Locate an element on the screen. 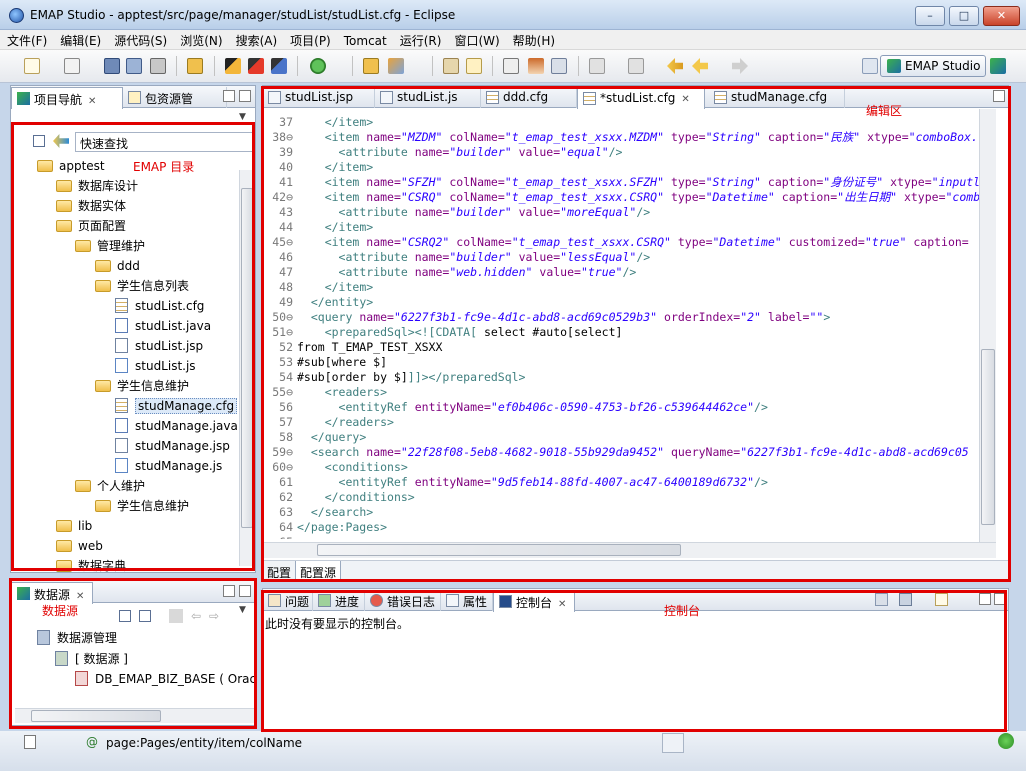 The image size is (1026, 771). tree-folder: lib is located at coordinates (74, 526).